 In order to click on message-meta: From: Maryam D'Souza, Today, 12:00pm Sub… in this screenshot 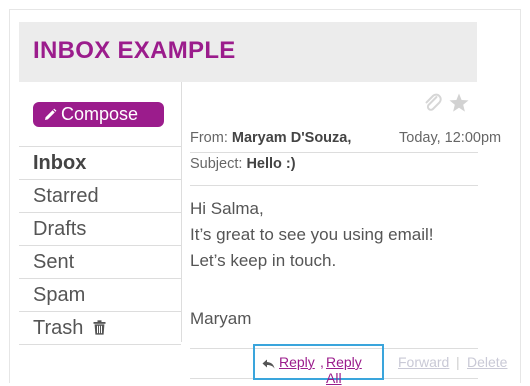, I will do `click(355, 151)`.